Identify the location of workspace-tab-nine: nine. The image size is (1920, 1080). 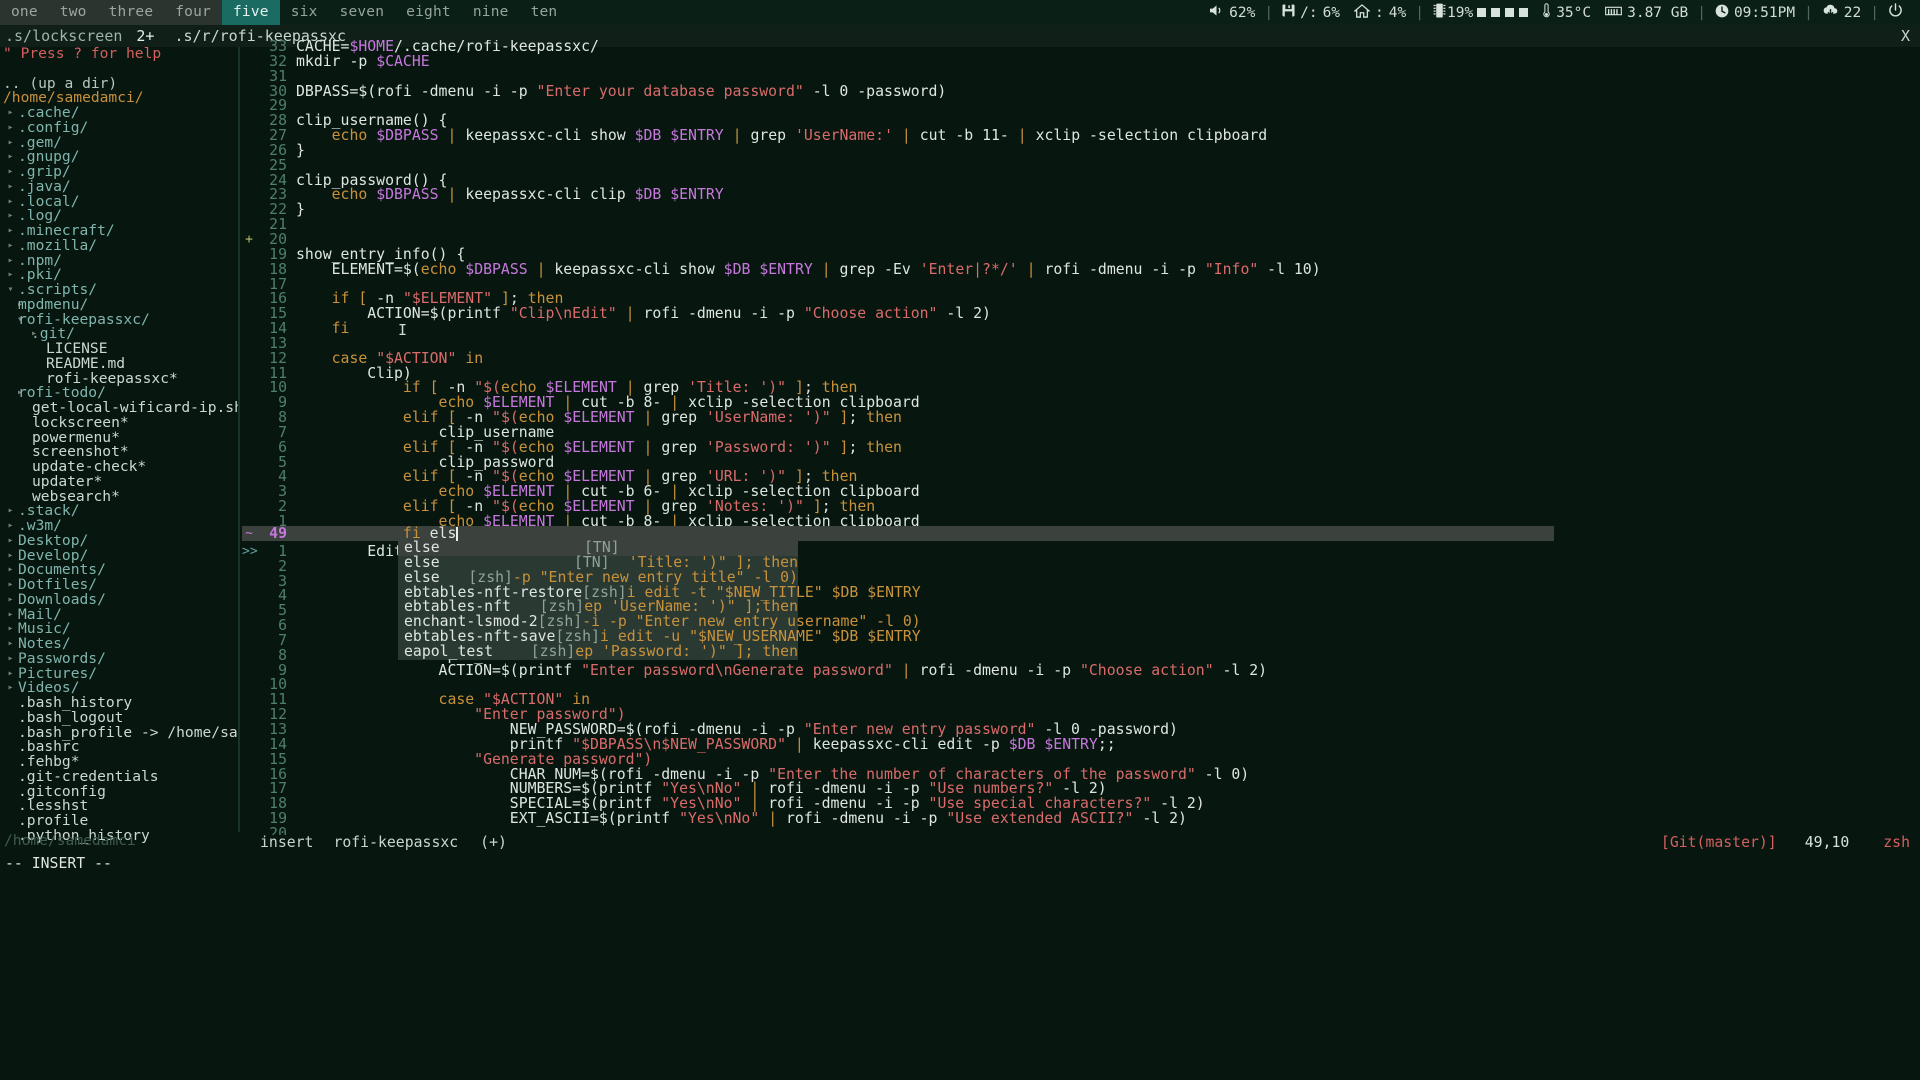
(490, 12).